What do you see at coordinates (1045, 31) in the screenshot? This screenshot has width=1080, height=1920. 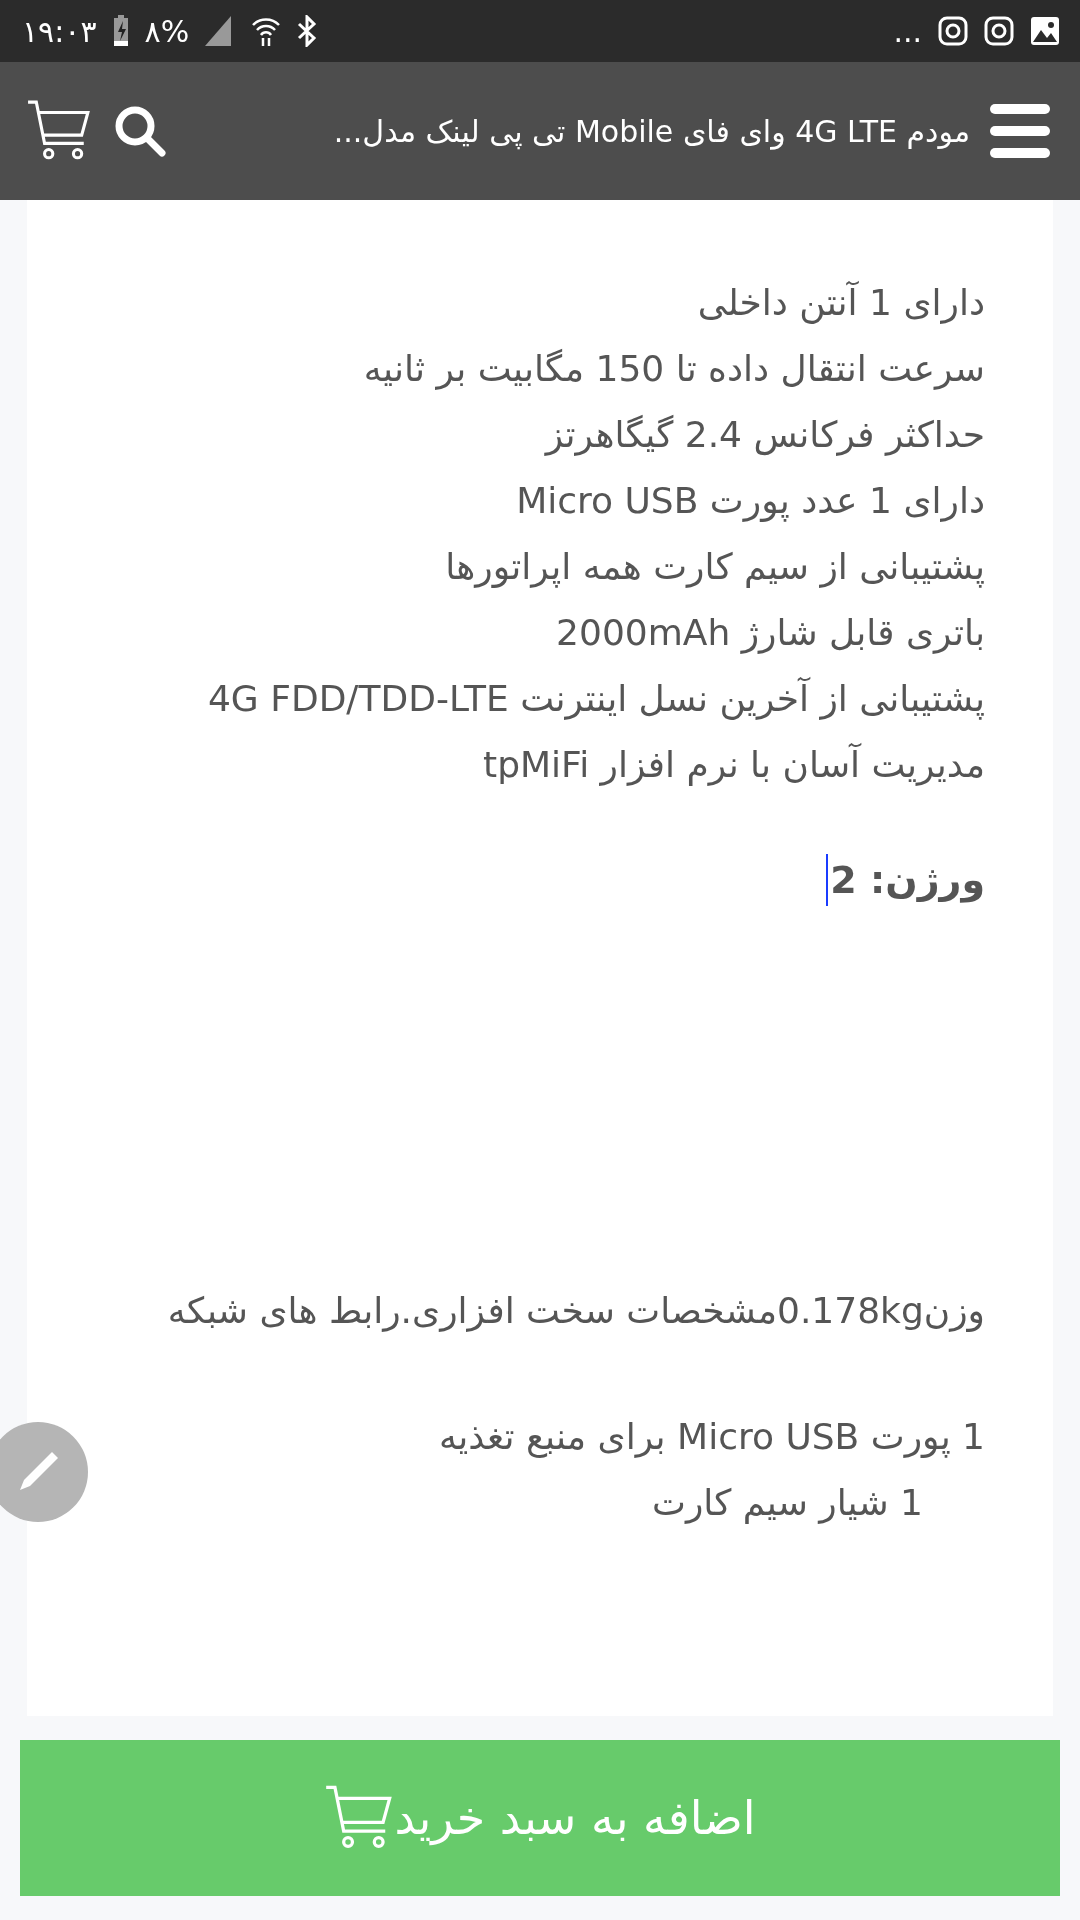 I see `image-icon` at bounding box center [1045, 31].